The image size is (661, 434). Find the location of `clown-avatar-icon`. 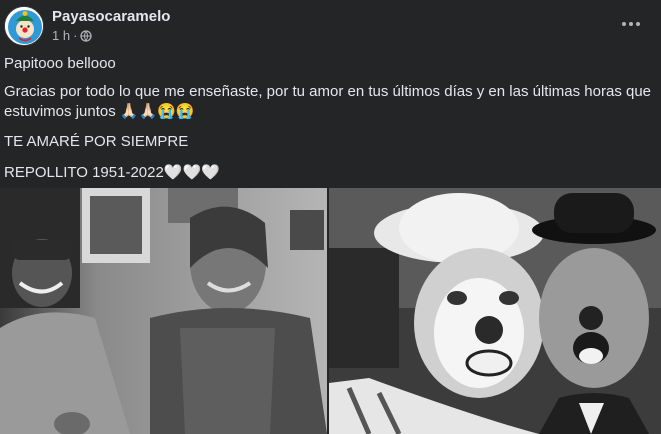

clown-avatar-icon is located at coordinates (24, 26).